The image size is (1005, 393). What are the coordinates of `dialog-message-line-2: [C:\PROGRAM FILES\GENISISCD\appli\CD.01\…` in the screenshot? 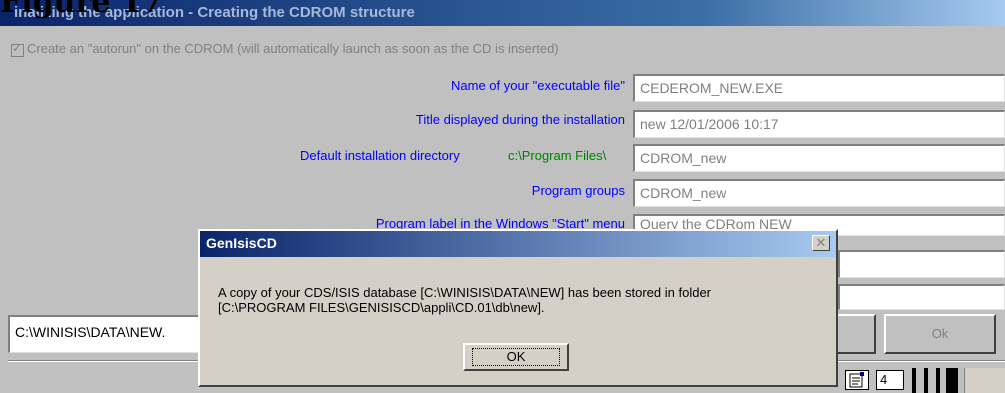 It's located at (381, 307).